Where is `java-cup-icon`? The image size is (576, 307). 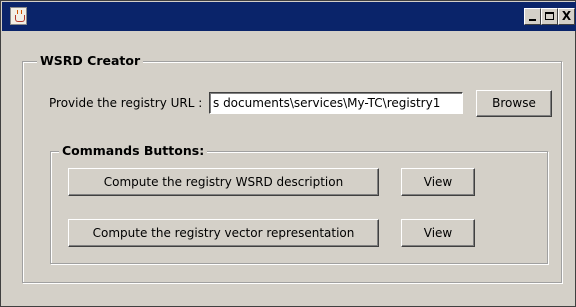 java-cup-icon is located at coordinates (18, 16).